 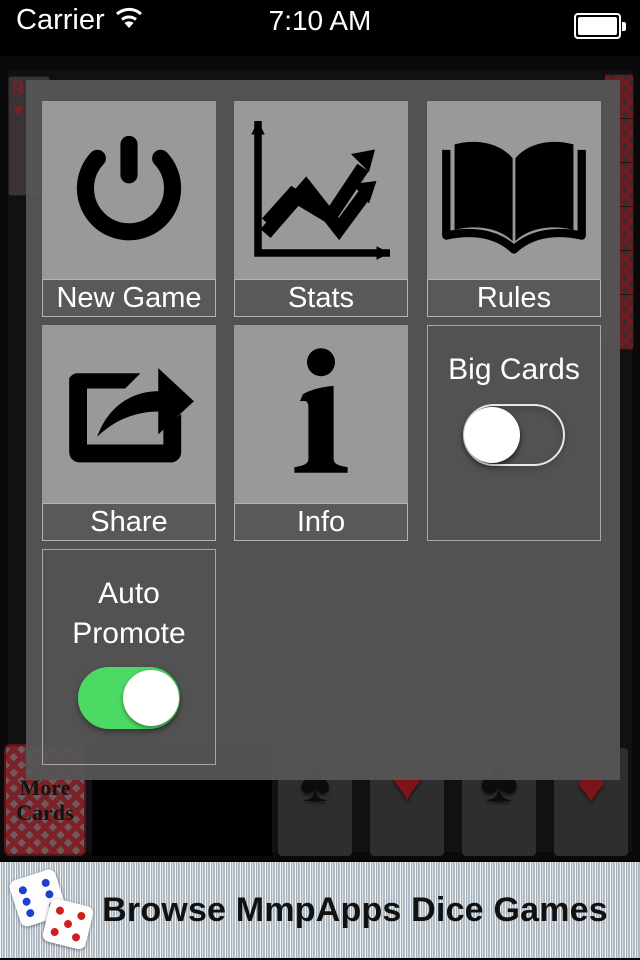 I want to click on setting-big-cards: Big Cards, so click(x=514, y=433).